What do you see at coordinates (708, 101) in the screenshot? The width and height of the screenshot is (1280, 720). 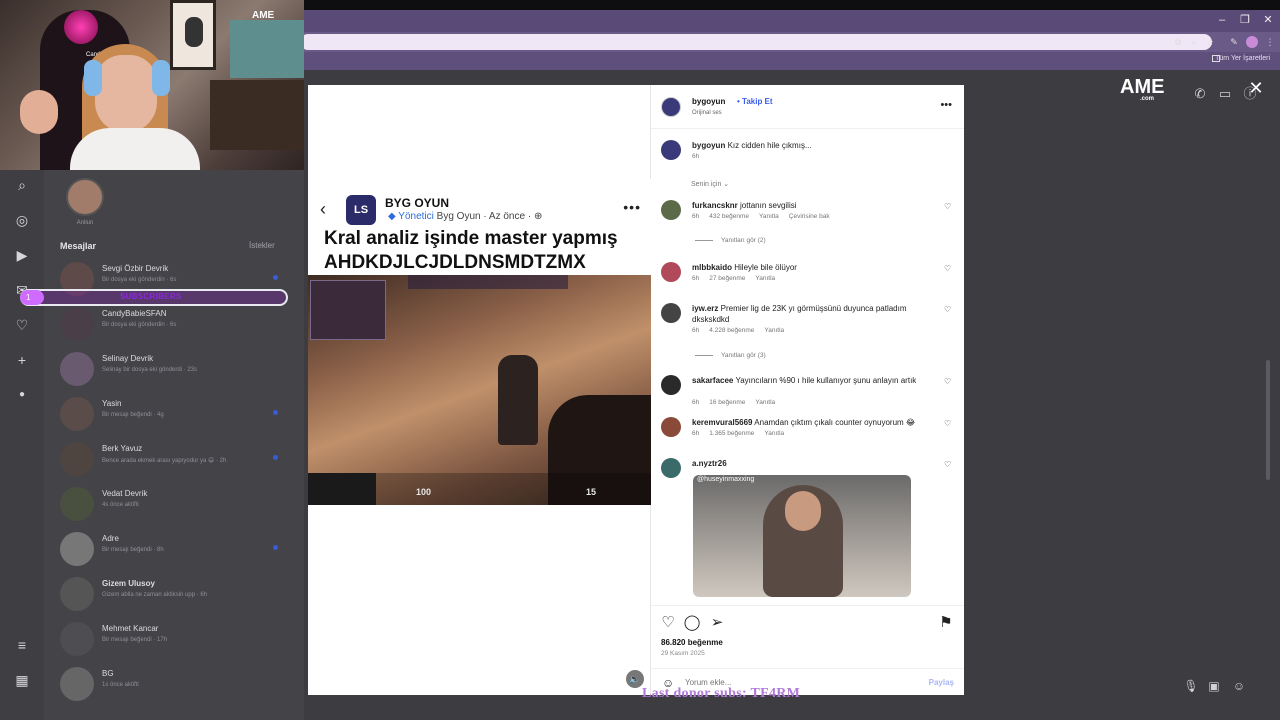 I see `author-username: bygoyun` at bounding box center [708, 101].